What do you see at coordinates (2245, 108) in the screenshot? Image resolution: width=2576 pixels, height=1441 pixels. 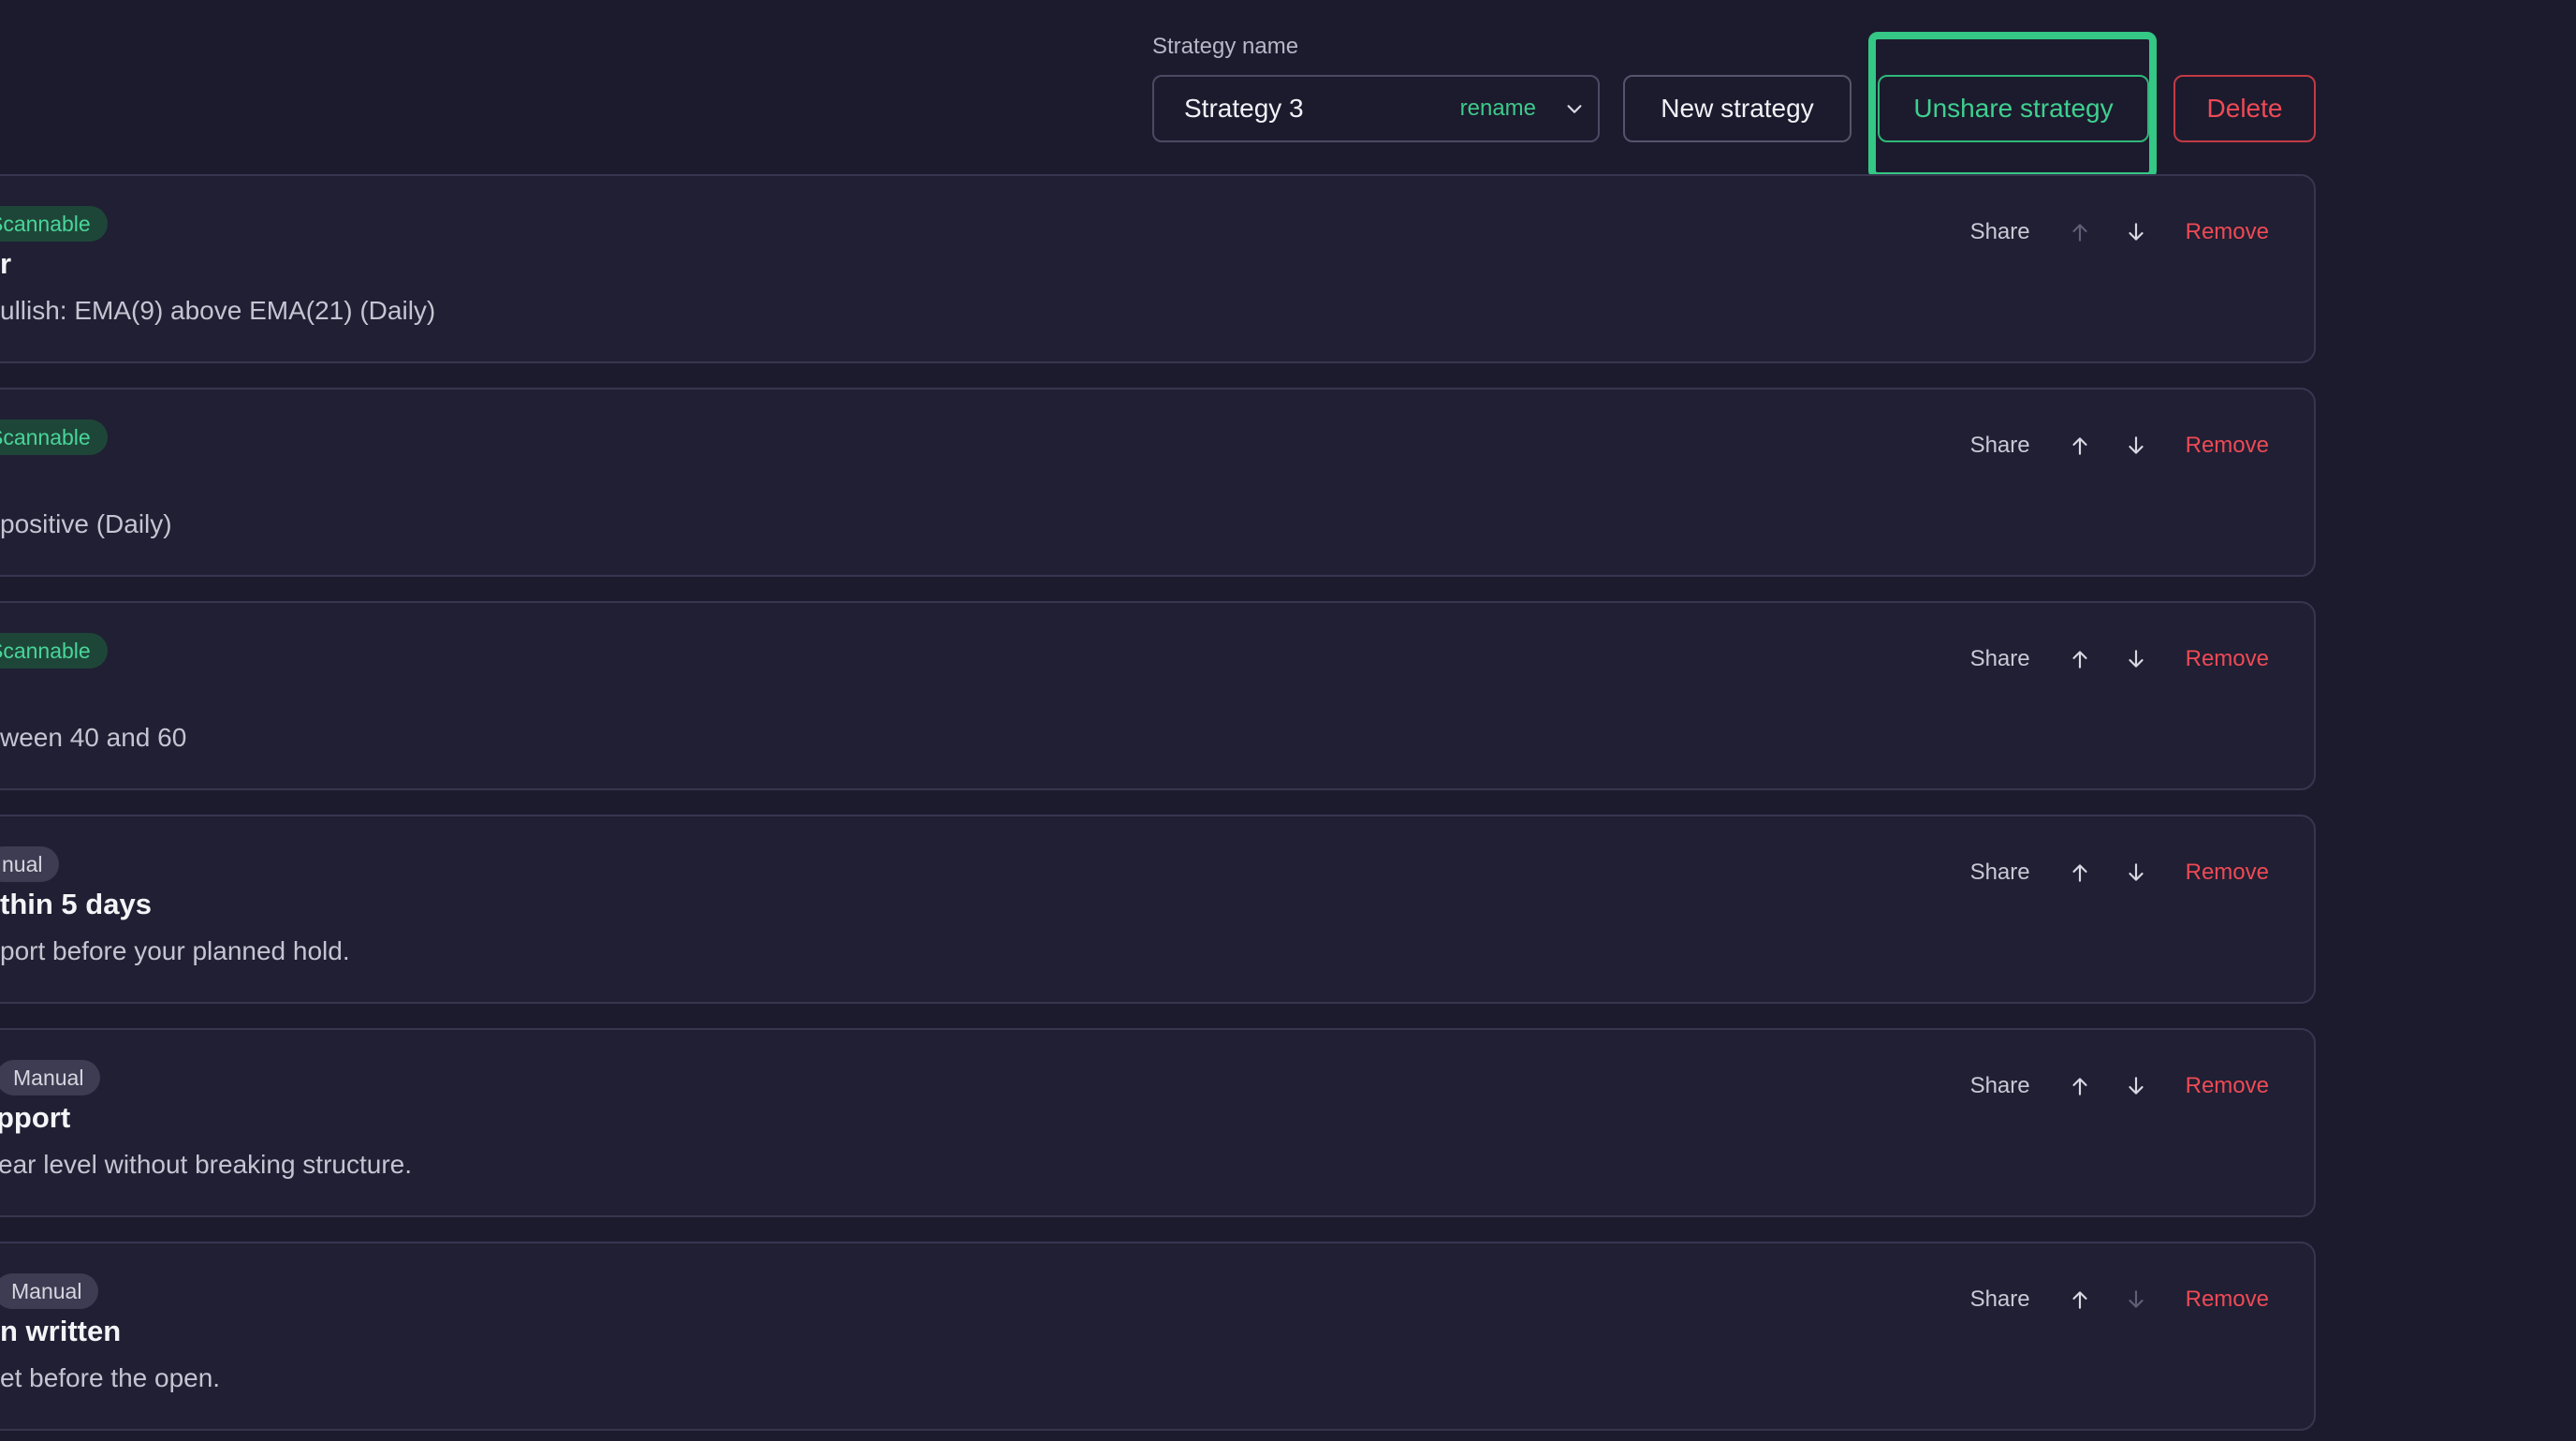 I see `delete-strategy-button: Delete` at bounding box center [2245, 108].